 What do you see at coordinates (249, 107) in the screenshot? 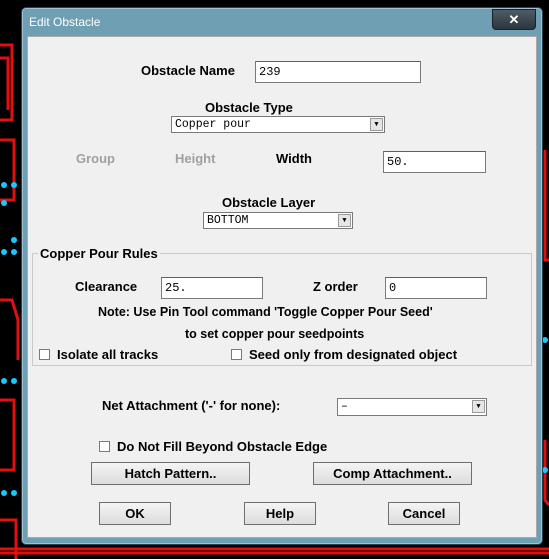
I see `obstacle-type-label: Obstacle Type` at bounding box center [249, 107].